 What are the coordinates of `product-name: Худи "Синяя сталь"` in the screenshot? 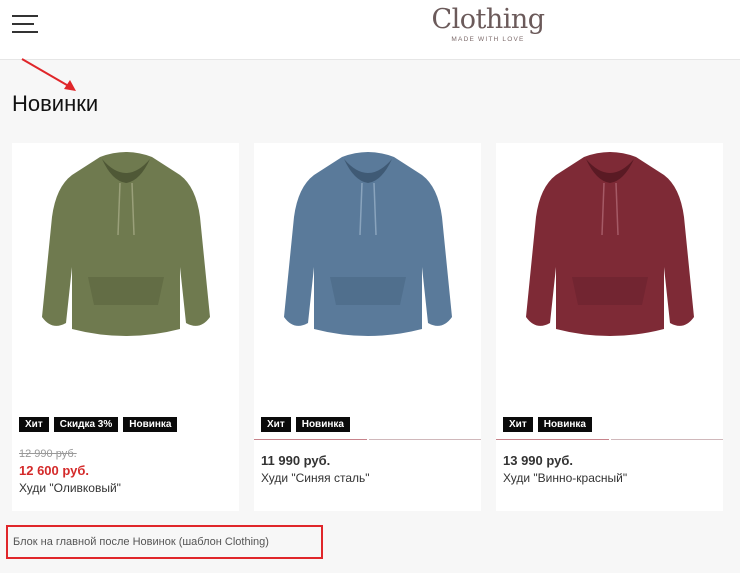 It's located at (315, 478).